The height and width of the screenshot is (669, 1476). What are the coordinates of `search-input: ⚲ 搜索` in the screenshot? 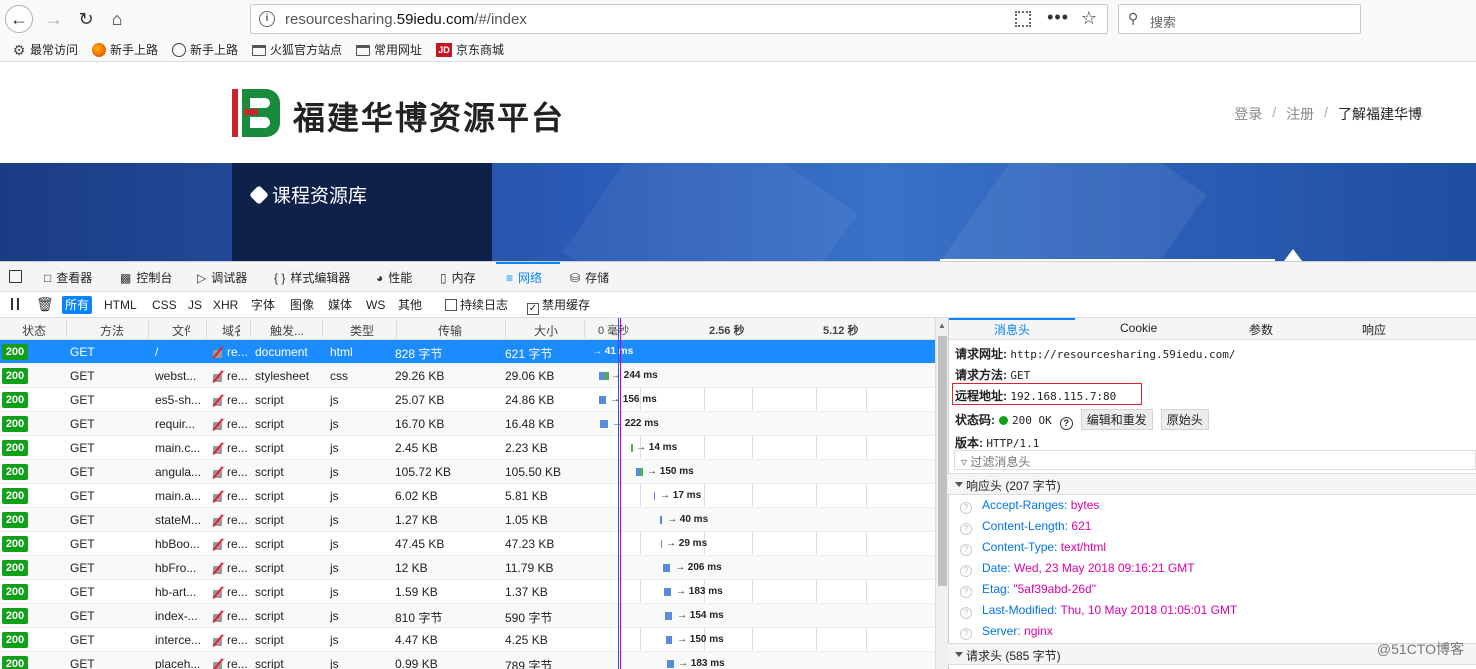 It's located at (1239, 19).